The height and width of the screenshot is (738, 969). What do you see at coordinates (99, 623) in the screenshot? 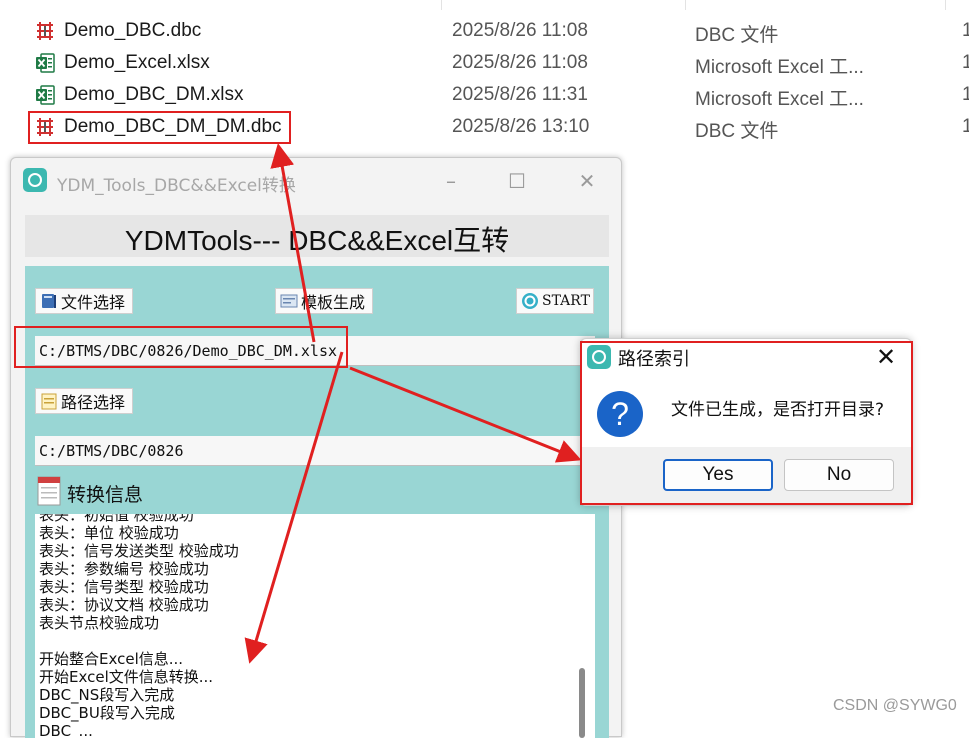
I see `log-line: 表头节点校验成功` at bounding box center [99, 623].